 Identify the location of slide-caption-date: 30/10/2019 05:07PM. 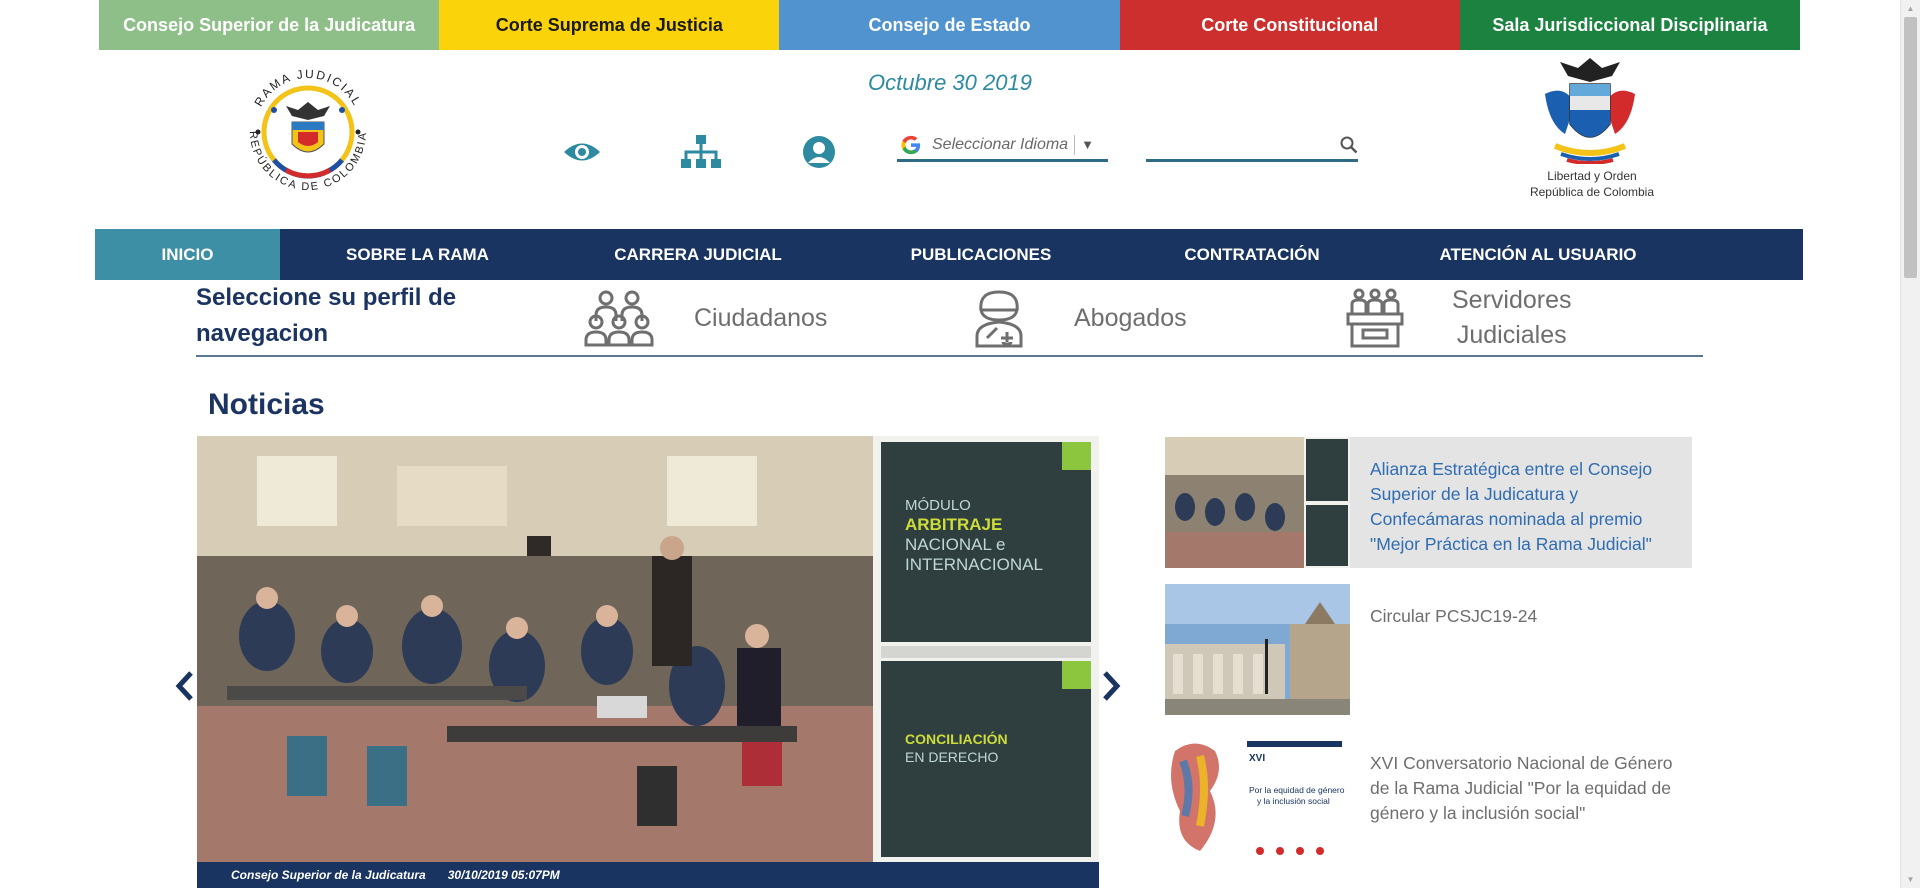
(503, 875).